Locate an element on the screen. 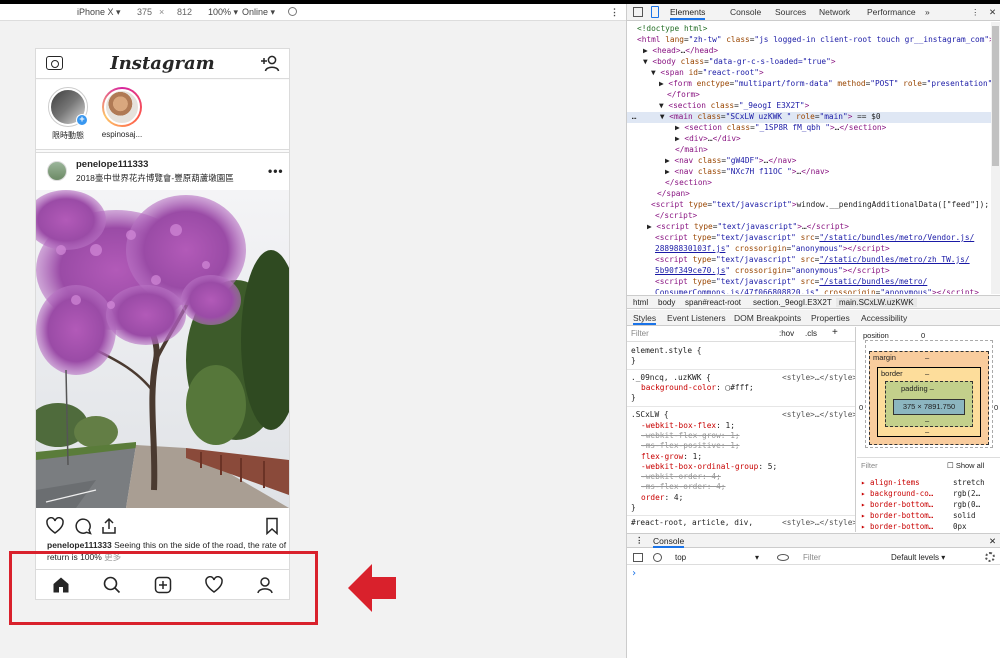 The width and height of the screenshot is (1000, 658). breadcrumb-main: main.SCxLW.uzKWK is located at coordinates (876, 302).